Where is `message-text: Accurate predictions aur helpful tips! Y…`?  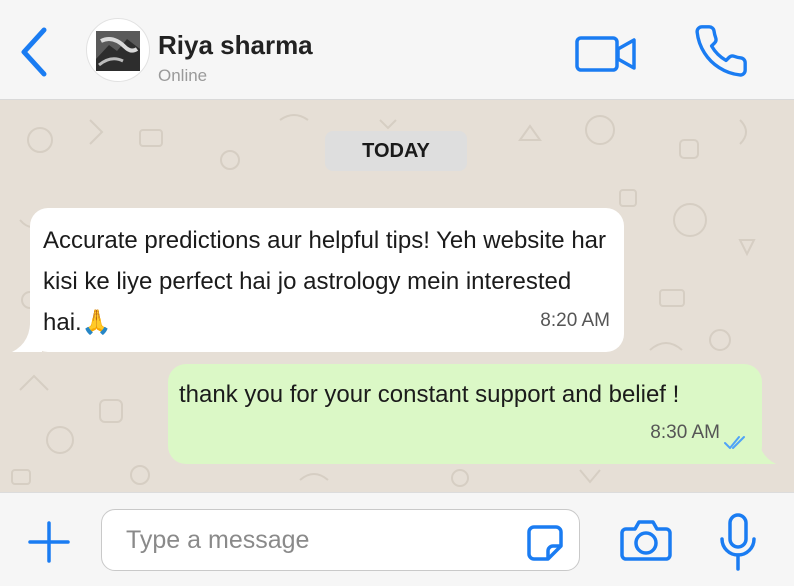
message-text: Accurate predictions aur helpful tips! Y… is located at coordinates (325, 281).